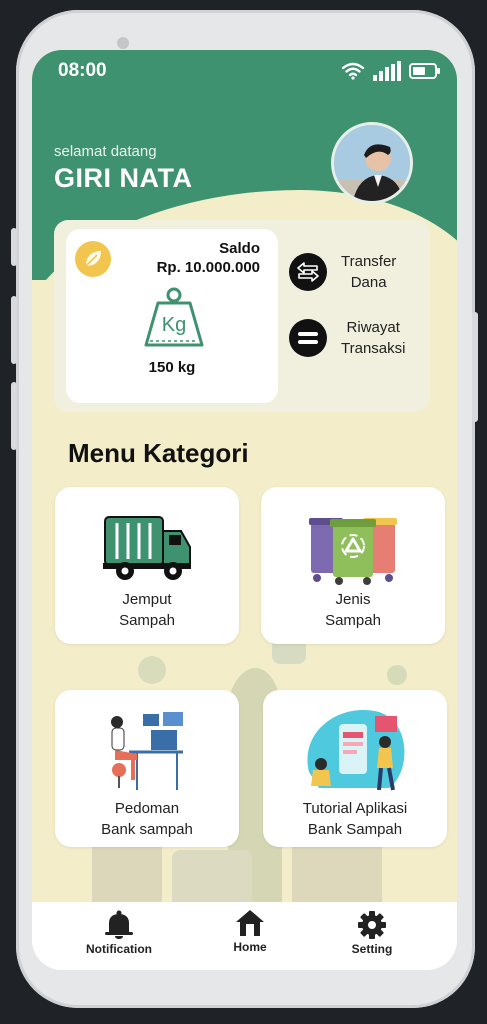  What do you see at coordinates (147, 819) in the screenshot?
I see `menu-label-pedoman: Pedoman Bank sampah` at bounding box center [147, 819].